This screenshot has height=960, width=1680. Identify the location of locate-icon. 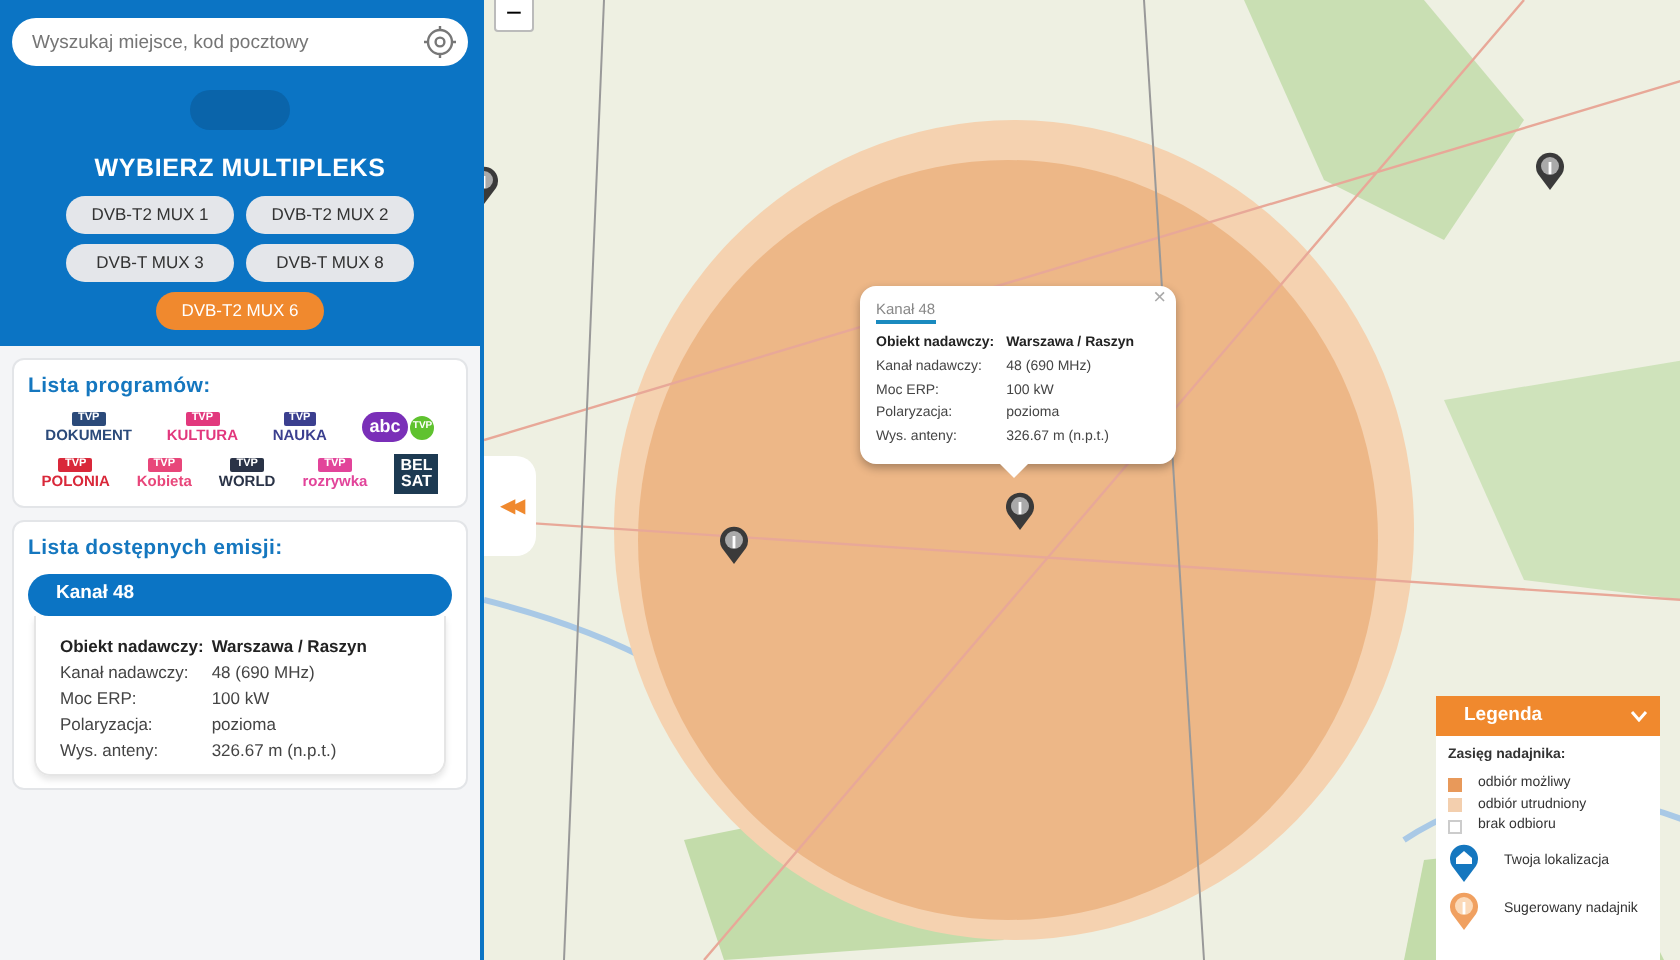
(440, 42).